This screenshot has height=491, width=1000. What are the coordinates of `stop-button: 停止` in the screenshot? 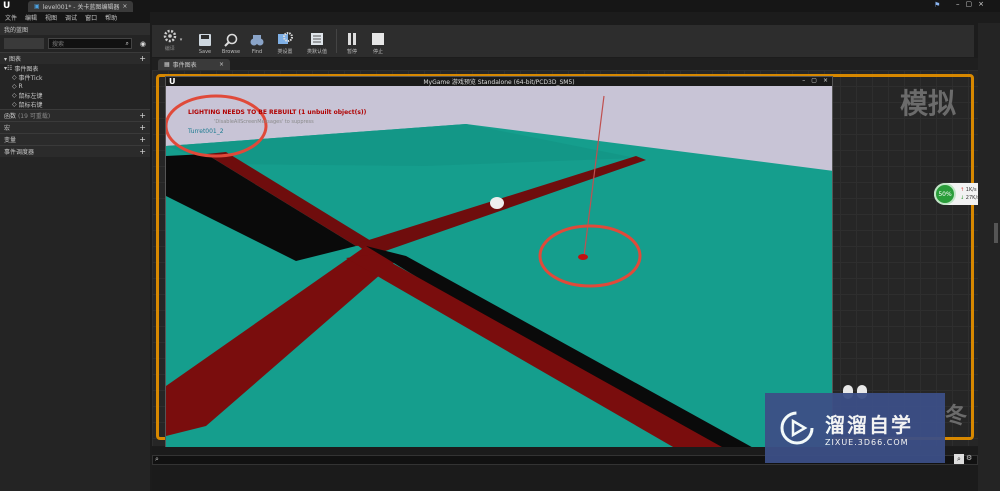 It's located at (378, 41).